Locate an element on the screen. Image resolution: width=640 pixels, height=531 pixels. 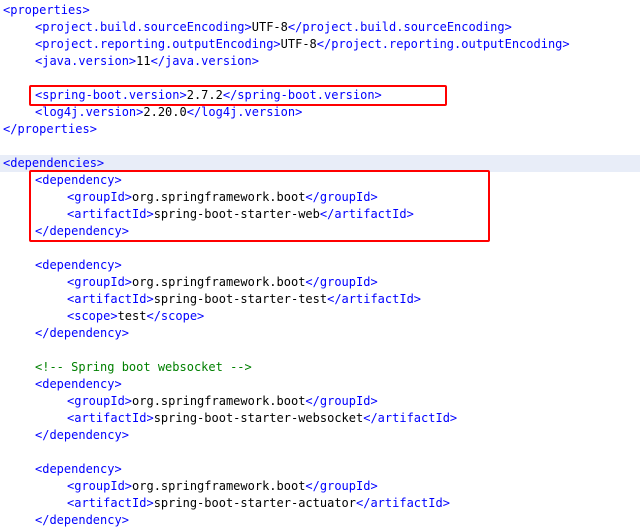
xml-text-value: spring-boot-starter-web is located at coordinates (236, 214).